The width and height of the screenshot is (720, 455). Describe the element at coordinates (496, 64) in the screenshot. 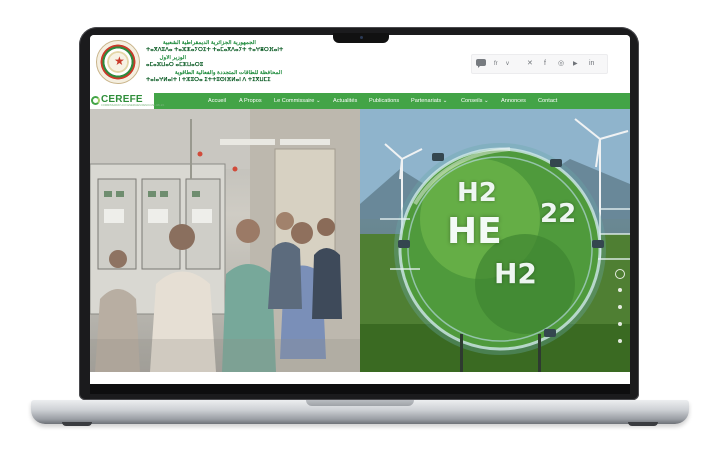

I see `language-selector: fr` at that location.